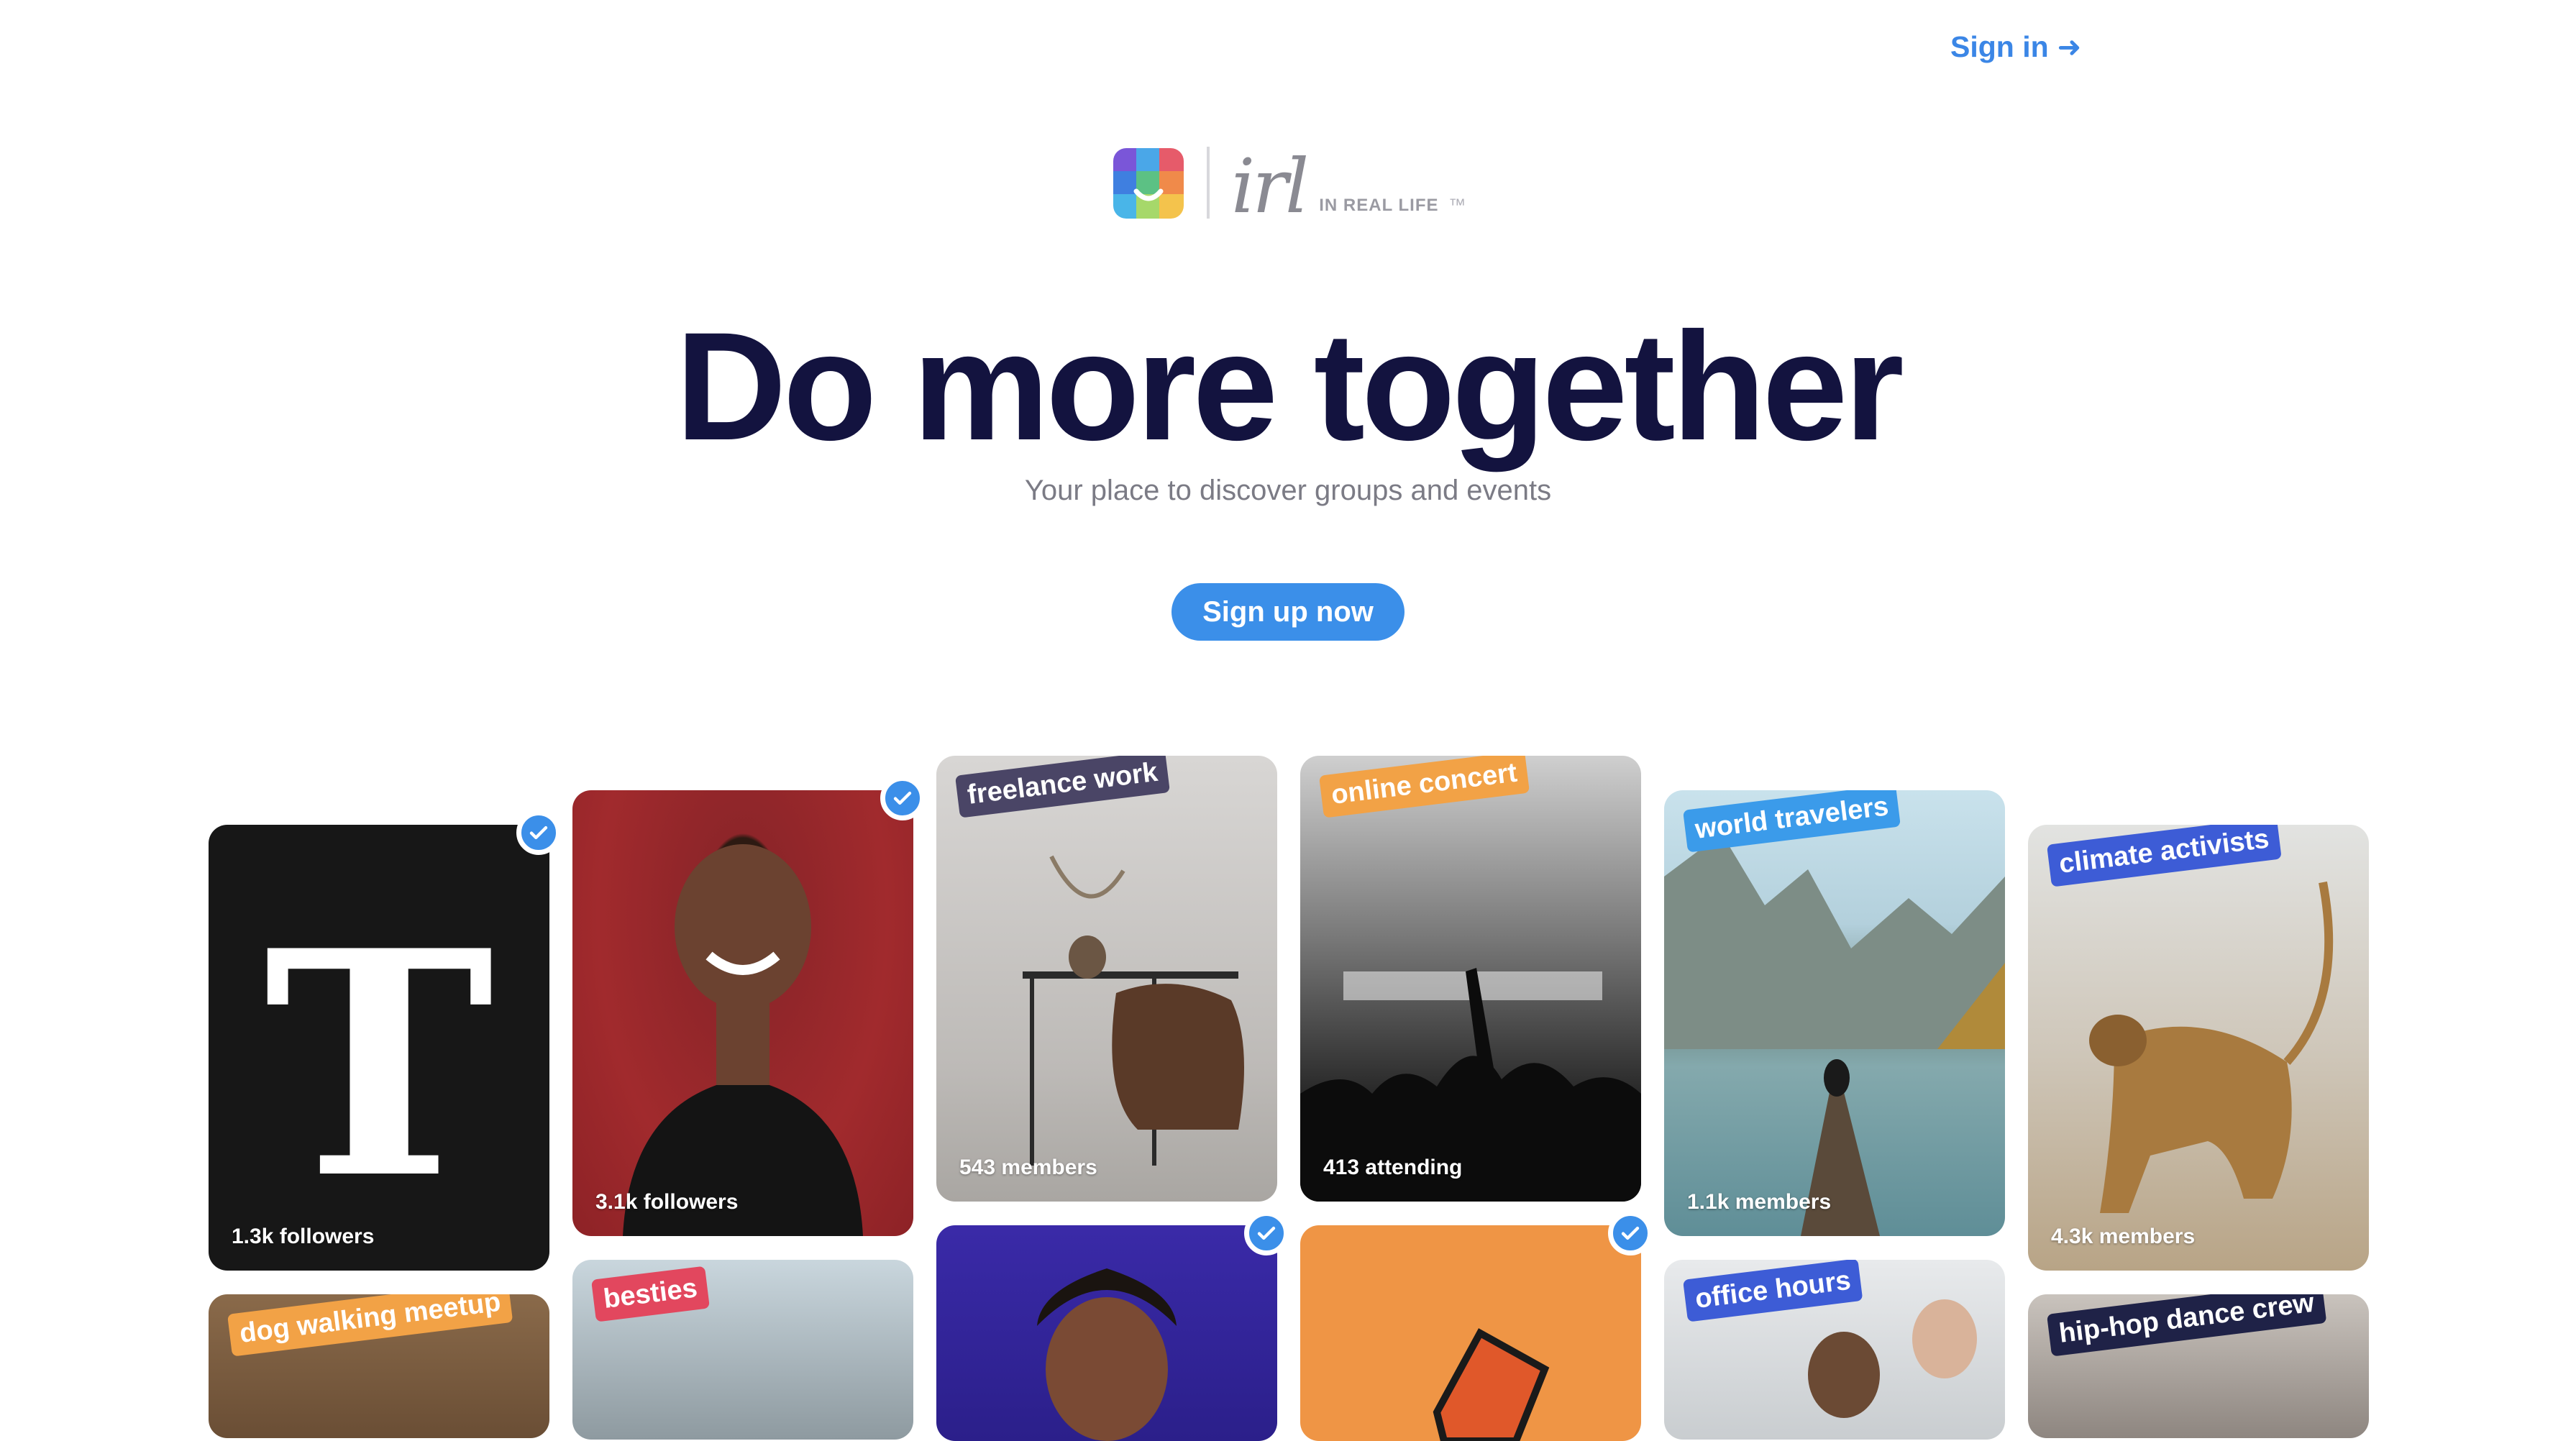 This screenshot has height=1441, width=2576. What do you see at coordinates (370, 1325) in the screenshot?
I see `card-label: dog walking meetup` at bounding box center [370, 1325].